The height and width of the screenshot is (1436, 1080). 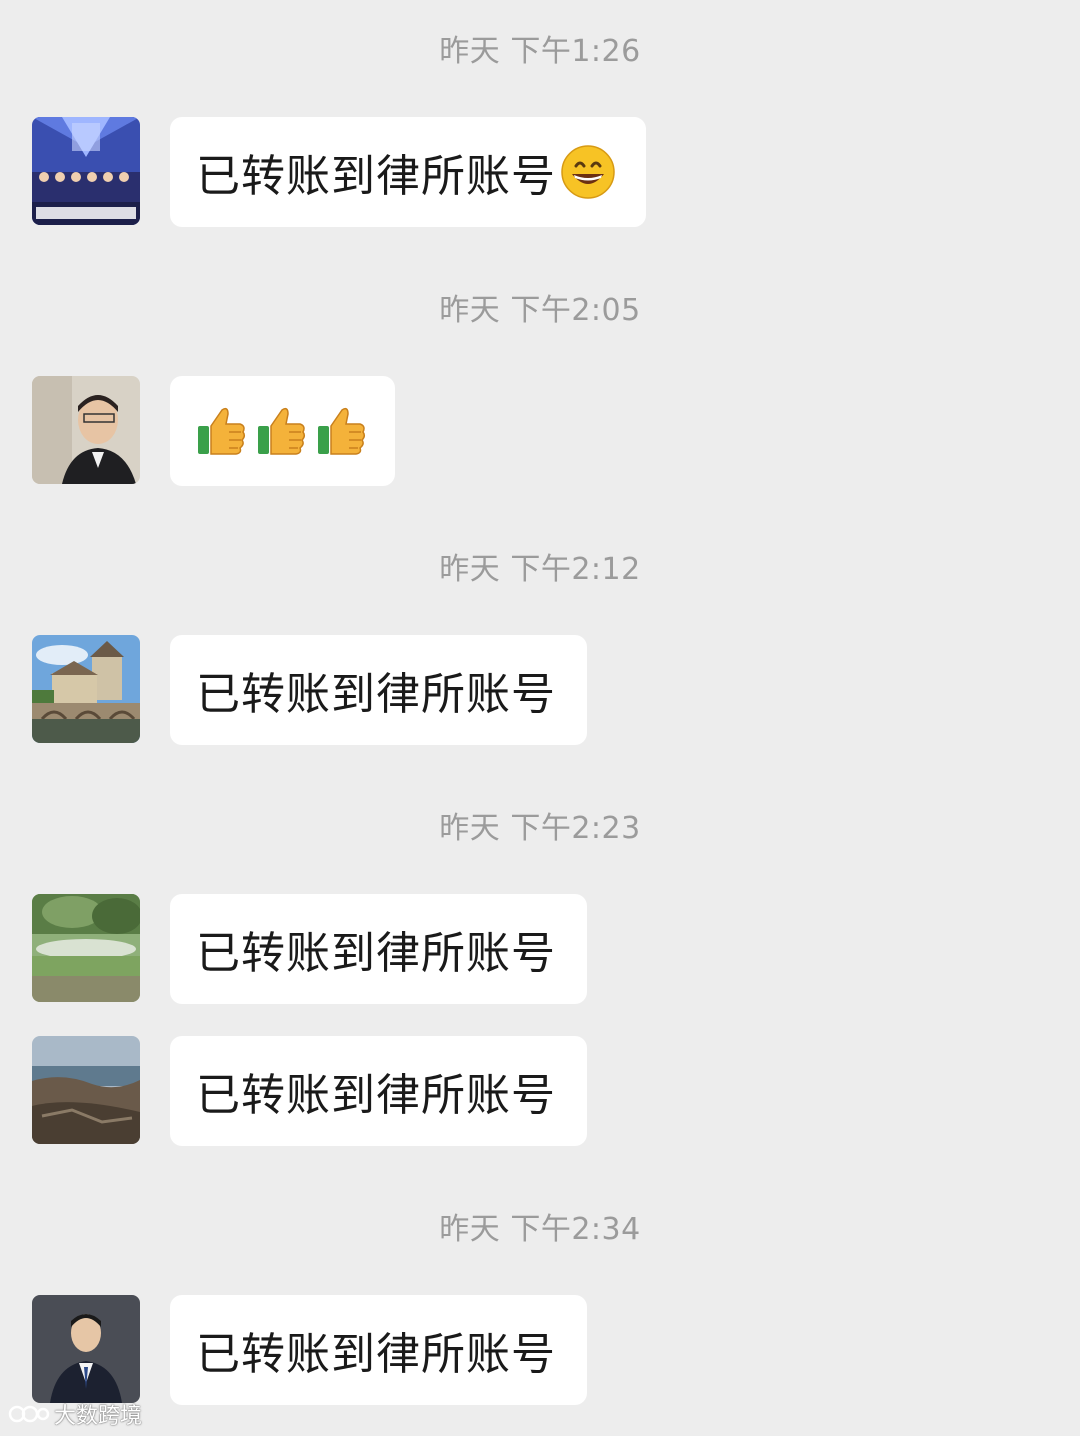 I want to click on avatar-image-castle-bridge, so click(x=86, y=689).